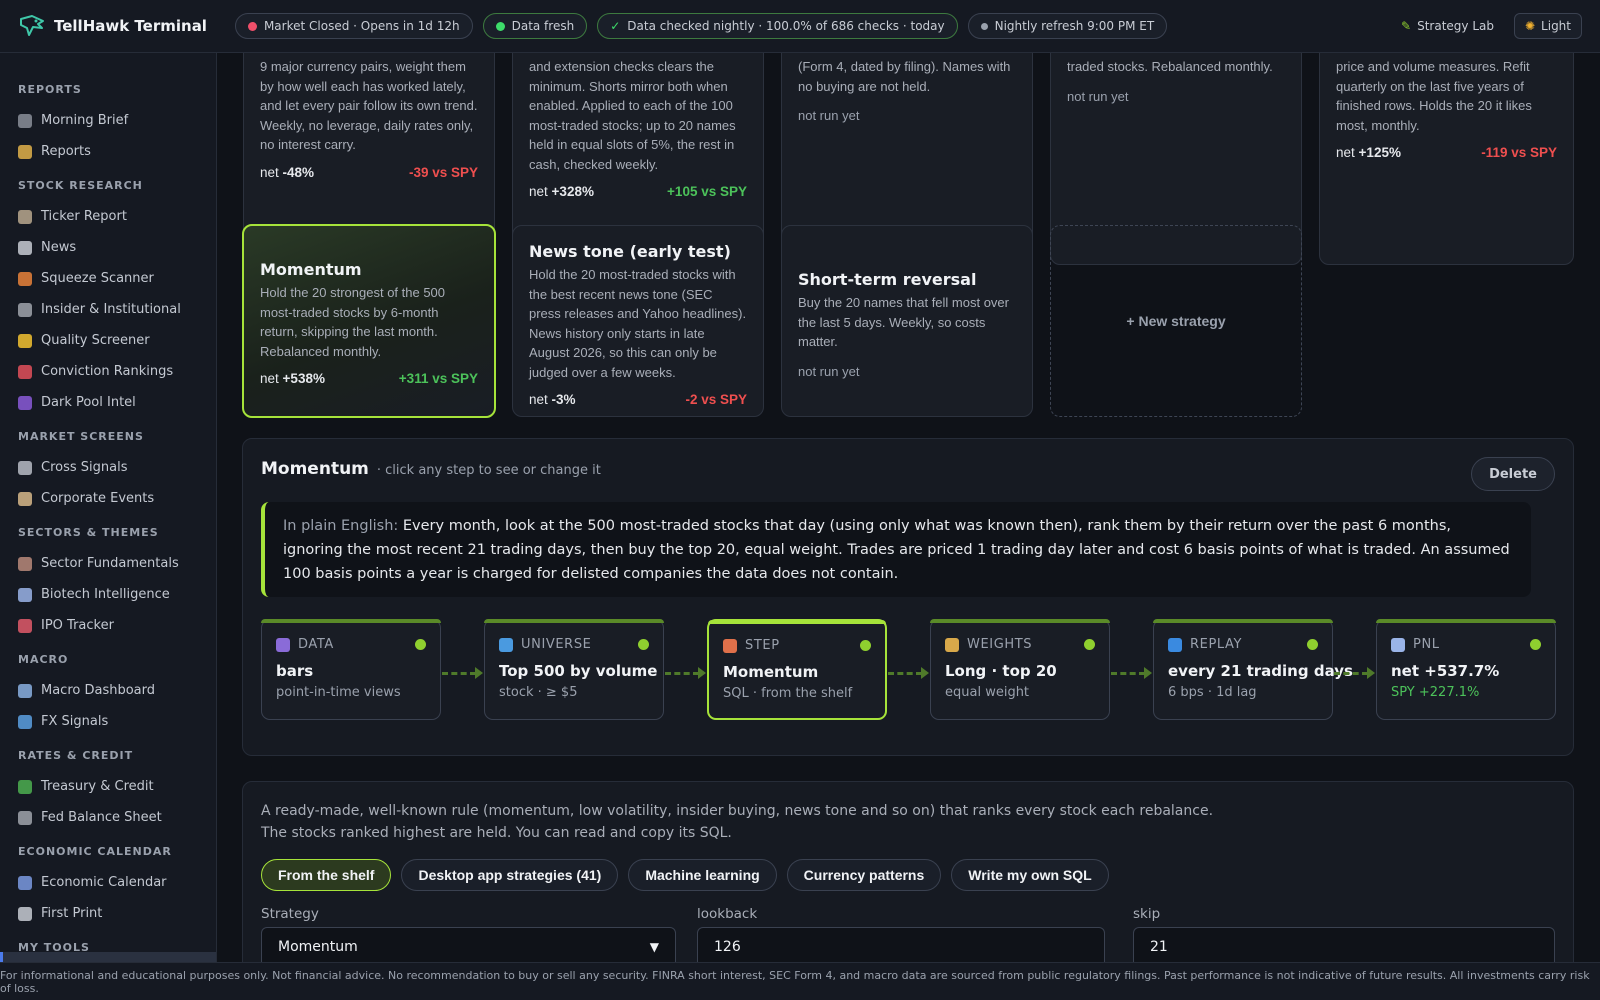 The height and width of the screenshot is (1000, 1600). I want to click on step-label: WEIGHTS, so click(1000, 644).